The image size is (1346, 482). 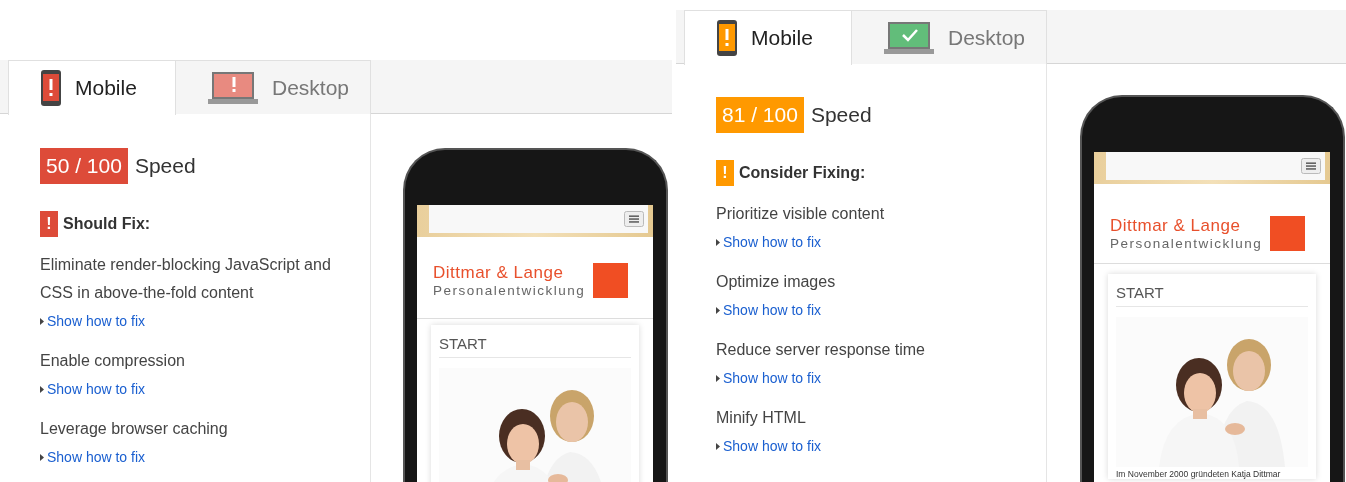 I want to click on issue-title: Optimize images, so click(x=776, y=282).